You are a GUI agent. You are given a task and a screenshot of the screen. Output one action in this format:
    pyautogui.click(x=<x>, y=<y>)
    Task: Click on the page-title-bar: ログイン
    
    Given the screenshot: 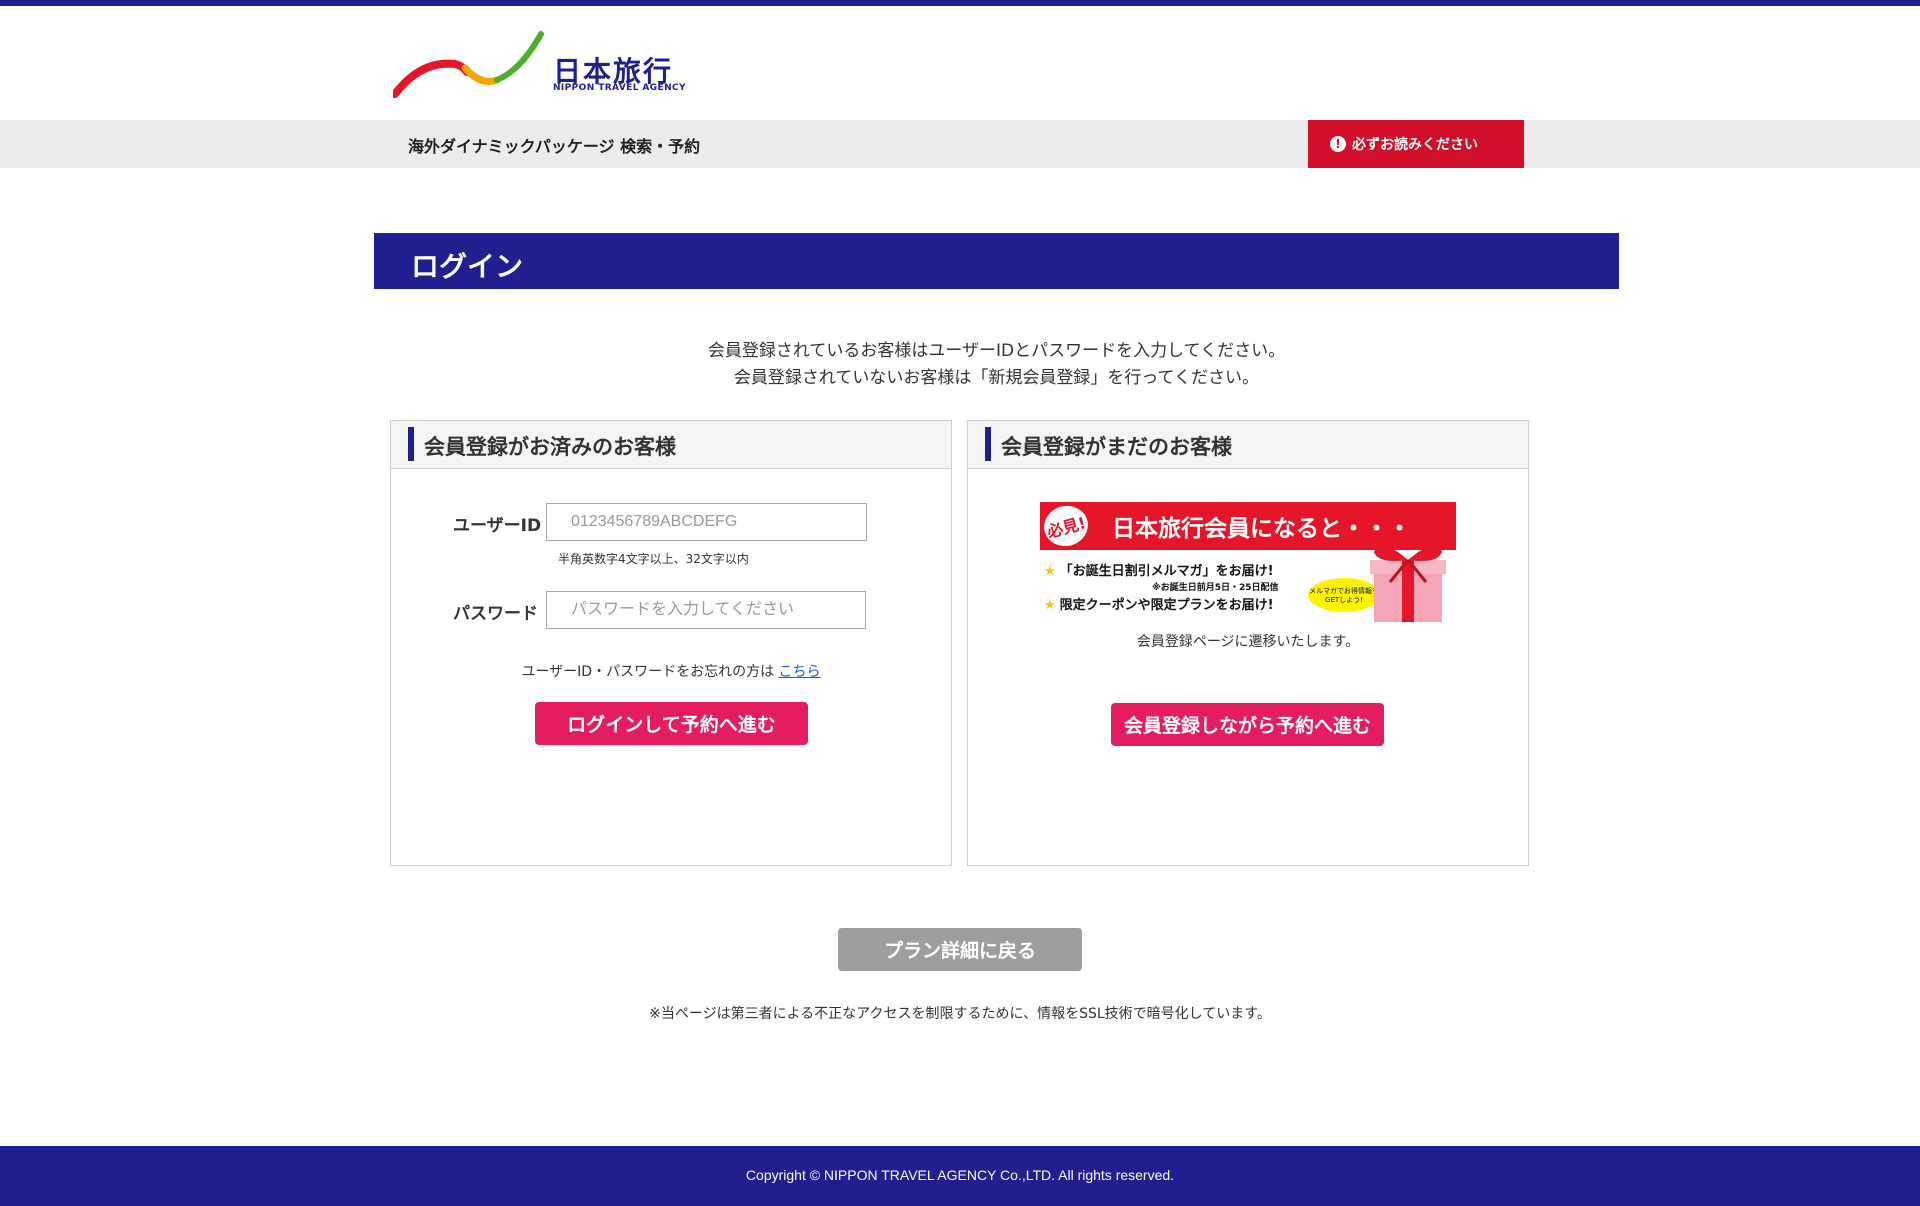 What is the action you would take?
    pyautogui.click(x=996, y=261)
    